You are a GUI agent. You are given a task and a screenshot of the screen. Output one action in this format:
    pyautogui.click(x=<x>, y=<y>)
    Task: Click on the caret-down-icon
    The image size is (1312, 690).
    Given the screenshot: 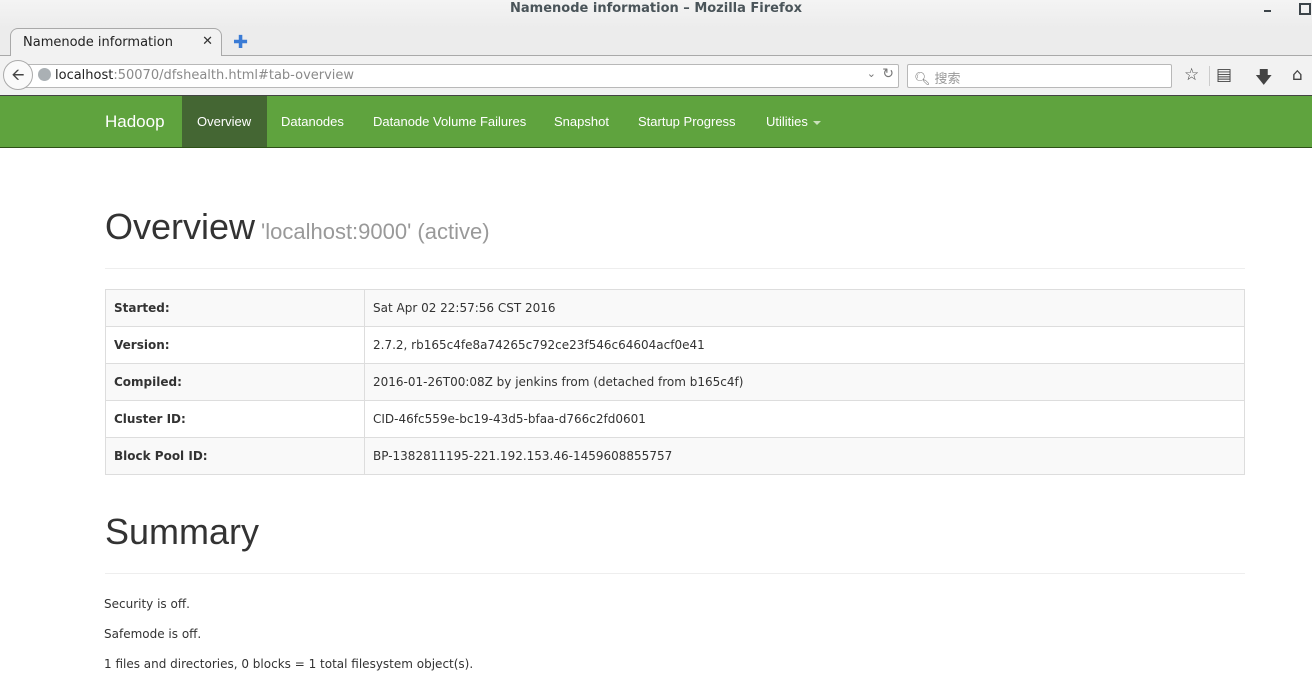 What is the action you would take?
    pyautogui.click(x=816, y=122)
    